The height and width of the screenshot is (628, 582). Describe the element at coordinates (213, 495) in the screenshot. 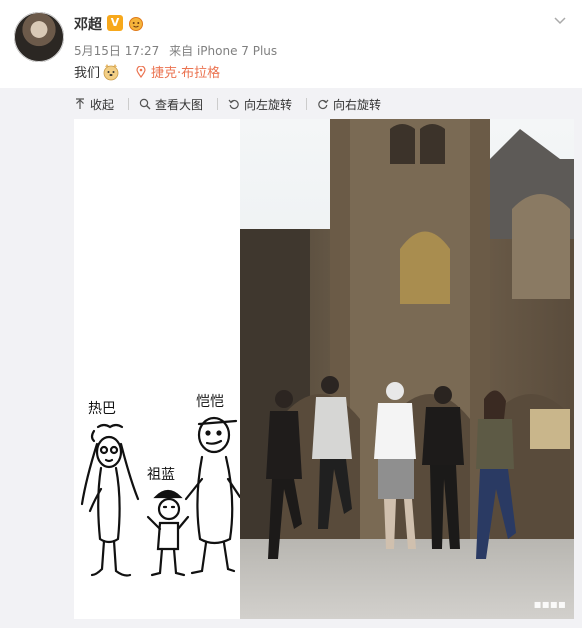

I see `sketch-figure-tall` at that location.